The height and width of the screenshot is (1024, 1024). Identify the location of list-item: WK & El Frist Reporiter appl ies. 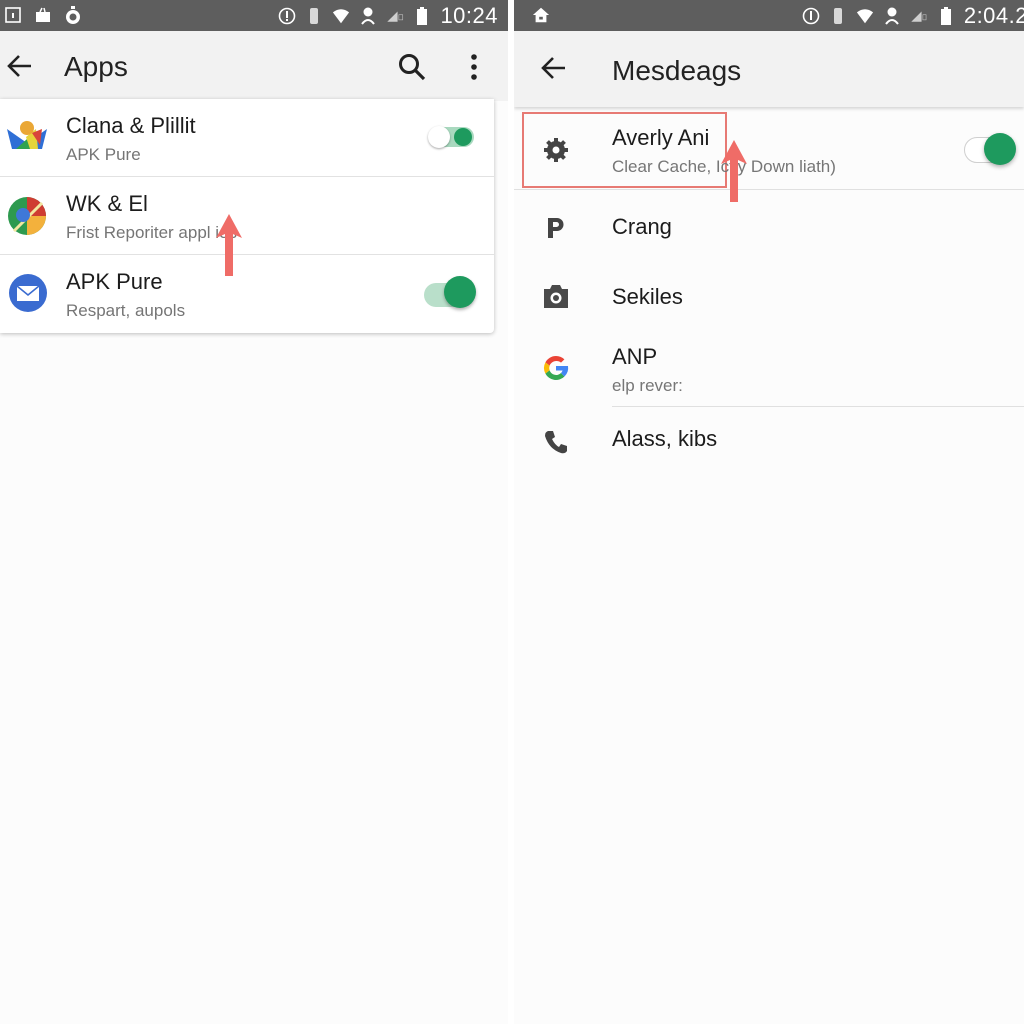
(247, 216).